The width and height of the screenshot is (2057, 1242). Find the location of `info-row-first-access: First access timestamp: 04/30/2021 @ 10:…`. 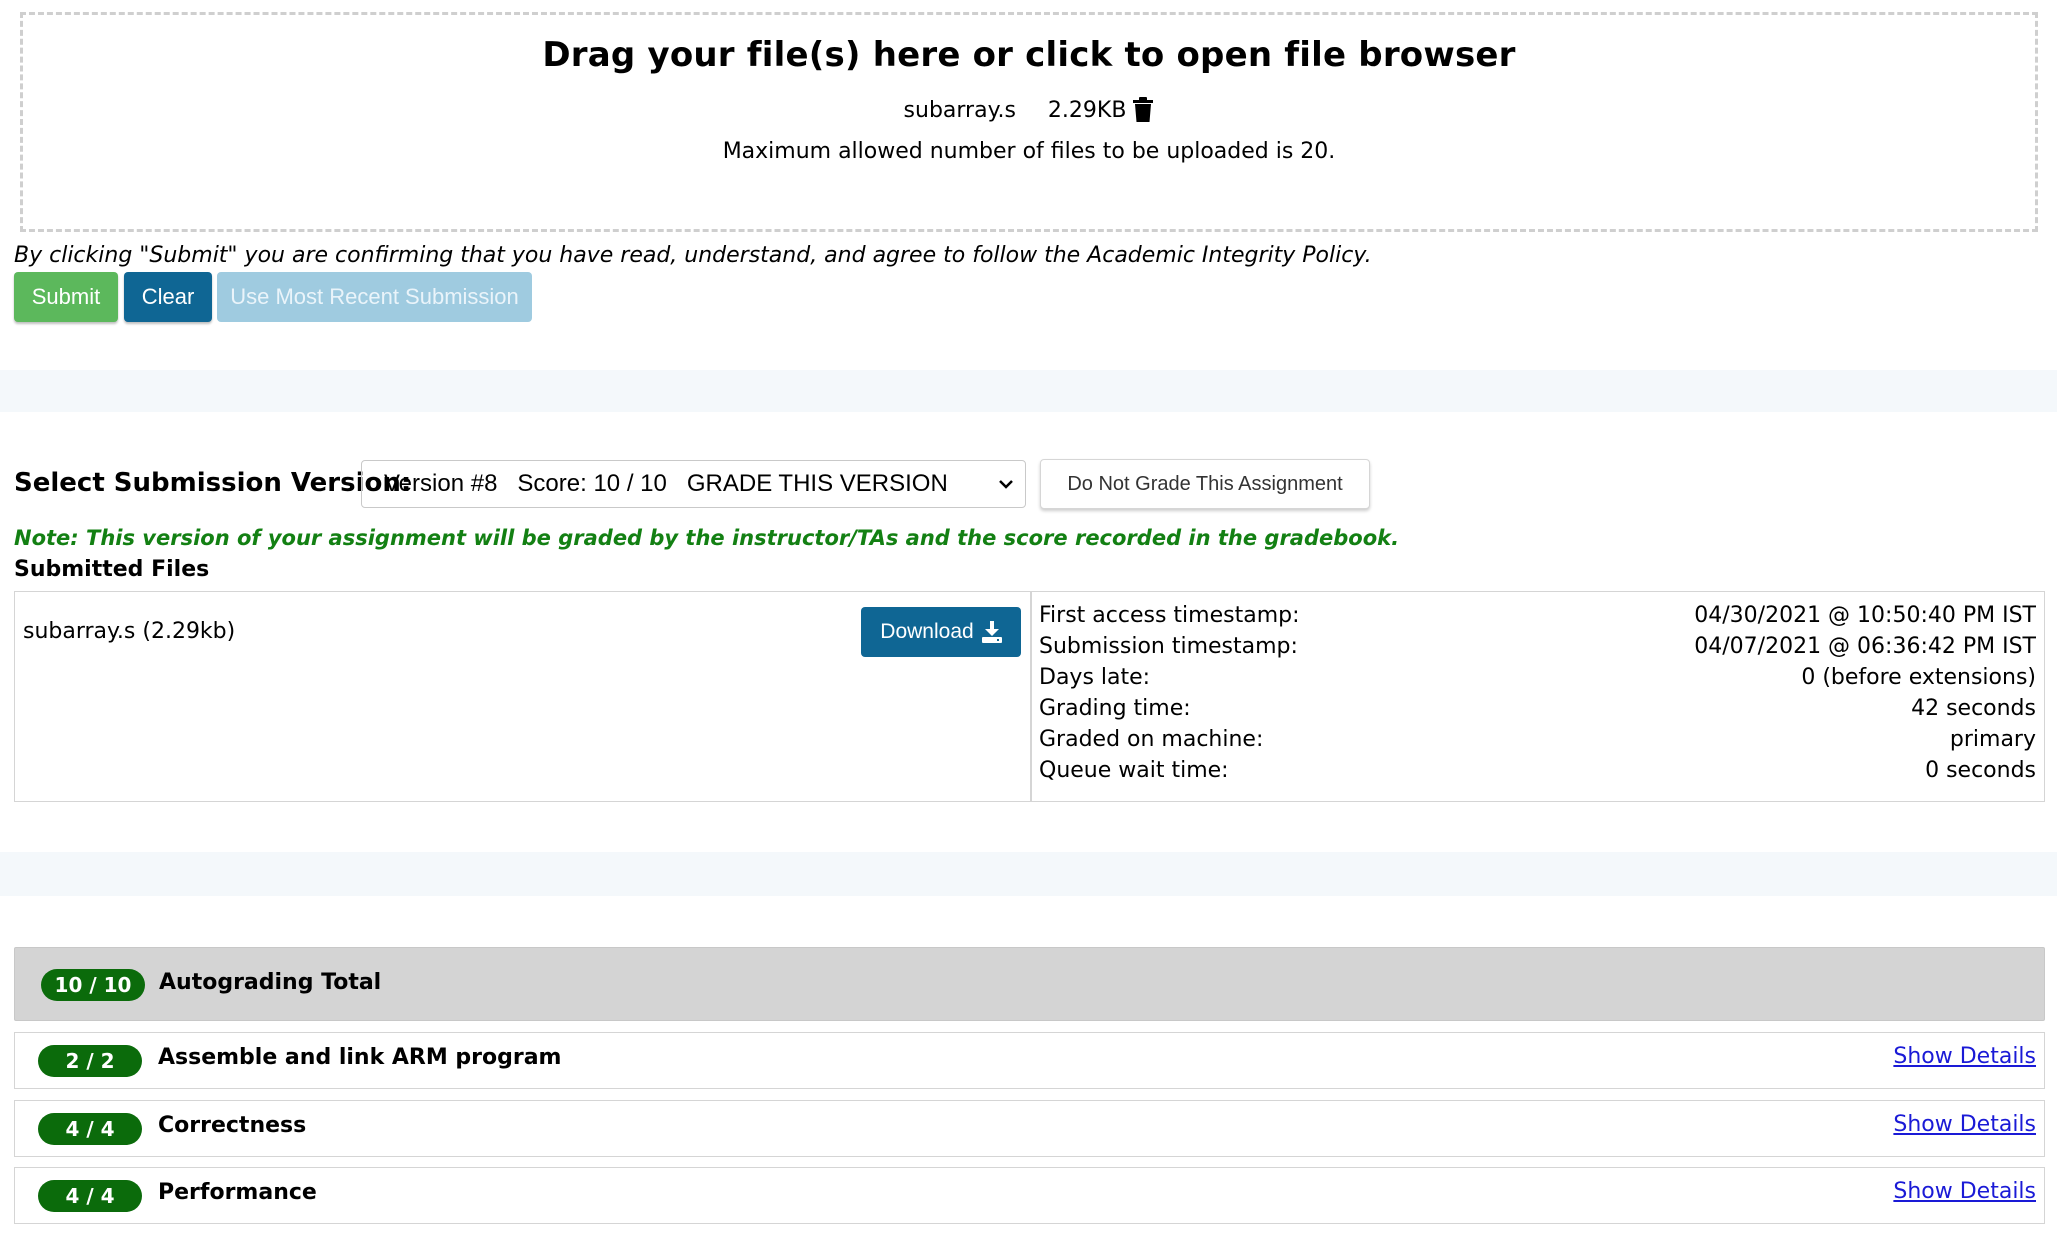

info-row-first-access: First access timestamp: 04/30/2021 @ 10:… is located at coordinates (1537, 615).